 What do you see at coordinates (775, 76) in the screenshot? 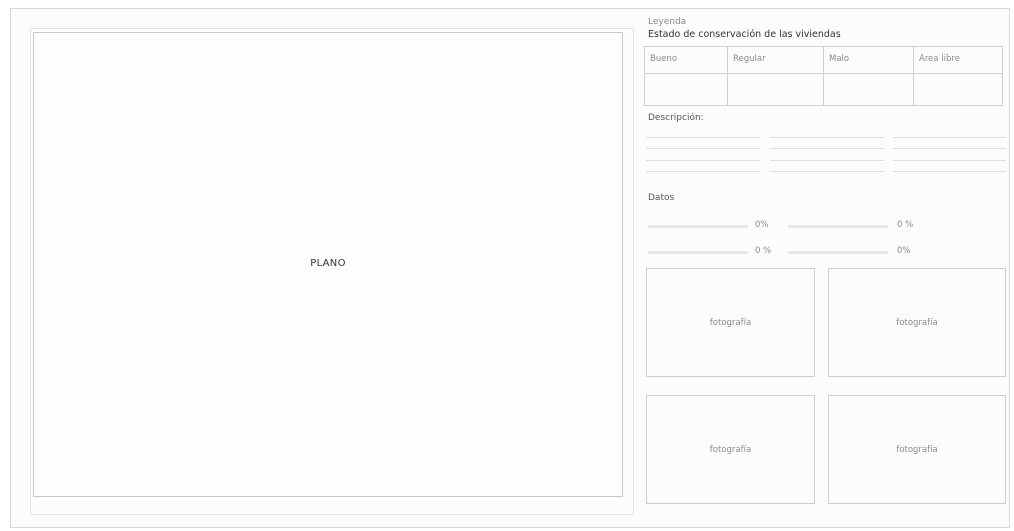
I see `legend-col-regular: Regular` at bounding box center [775, 76].